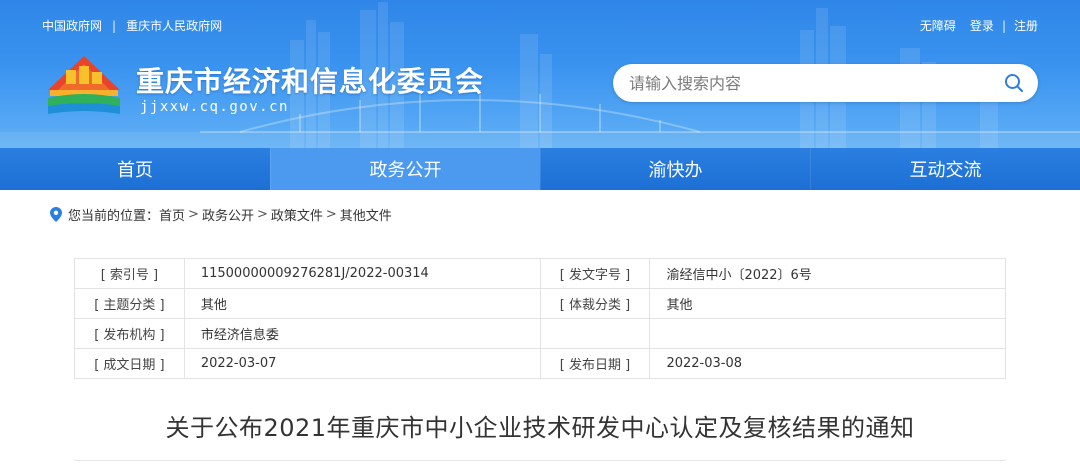  Describe the element at coordinates (214, 107) in the screenshot. I see `site-domain: jjxxw.cq.gov.cn` at that location.